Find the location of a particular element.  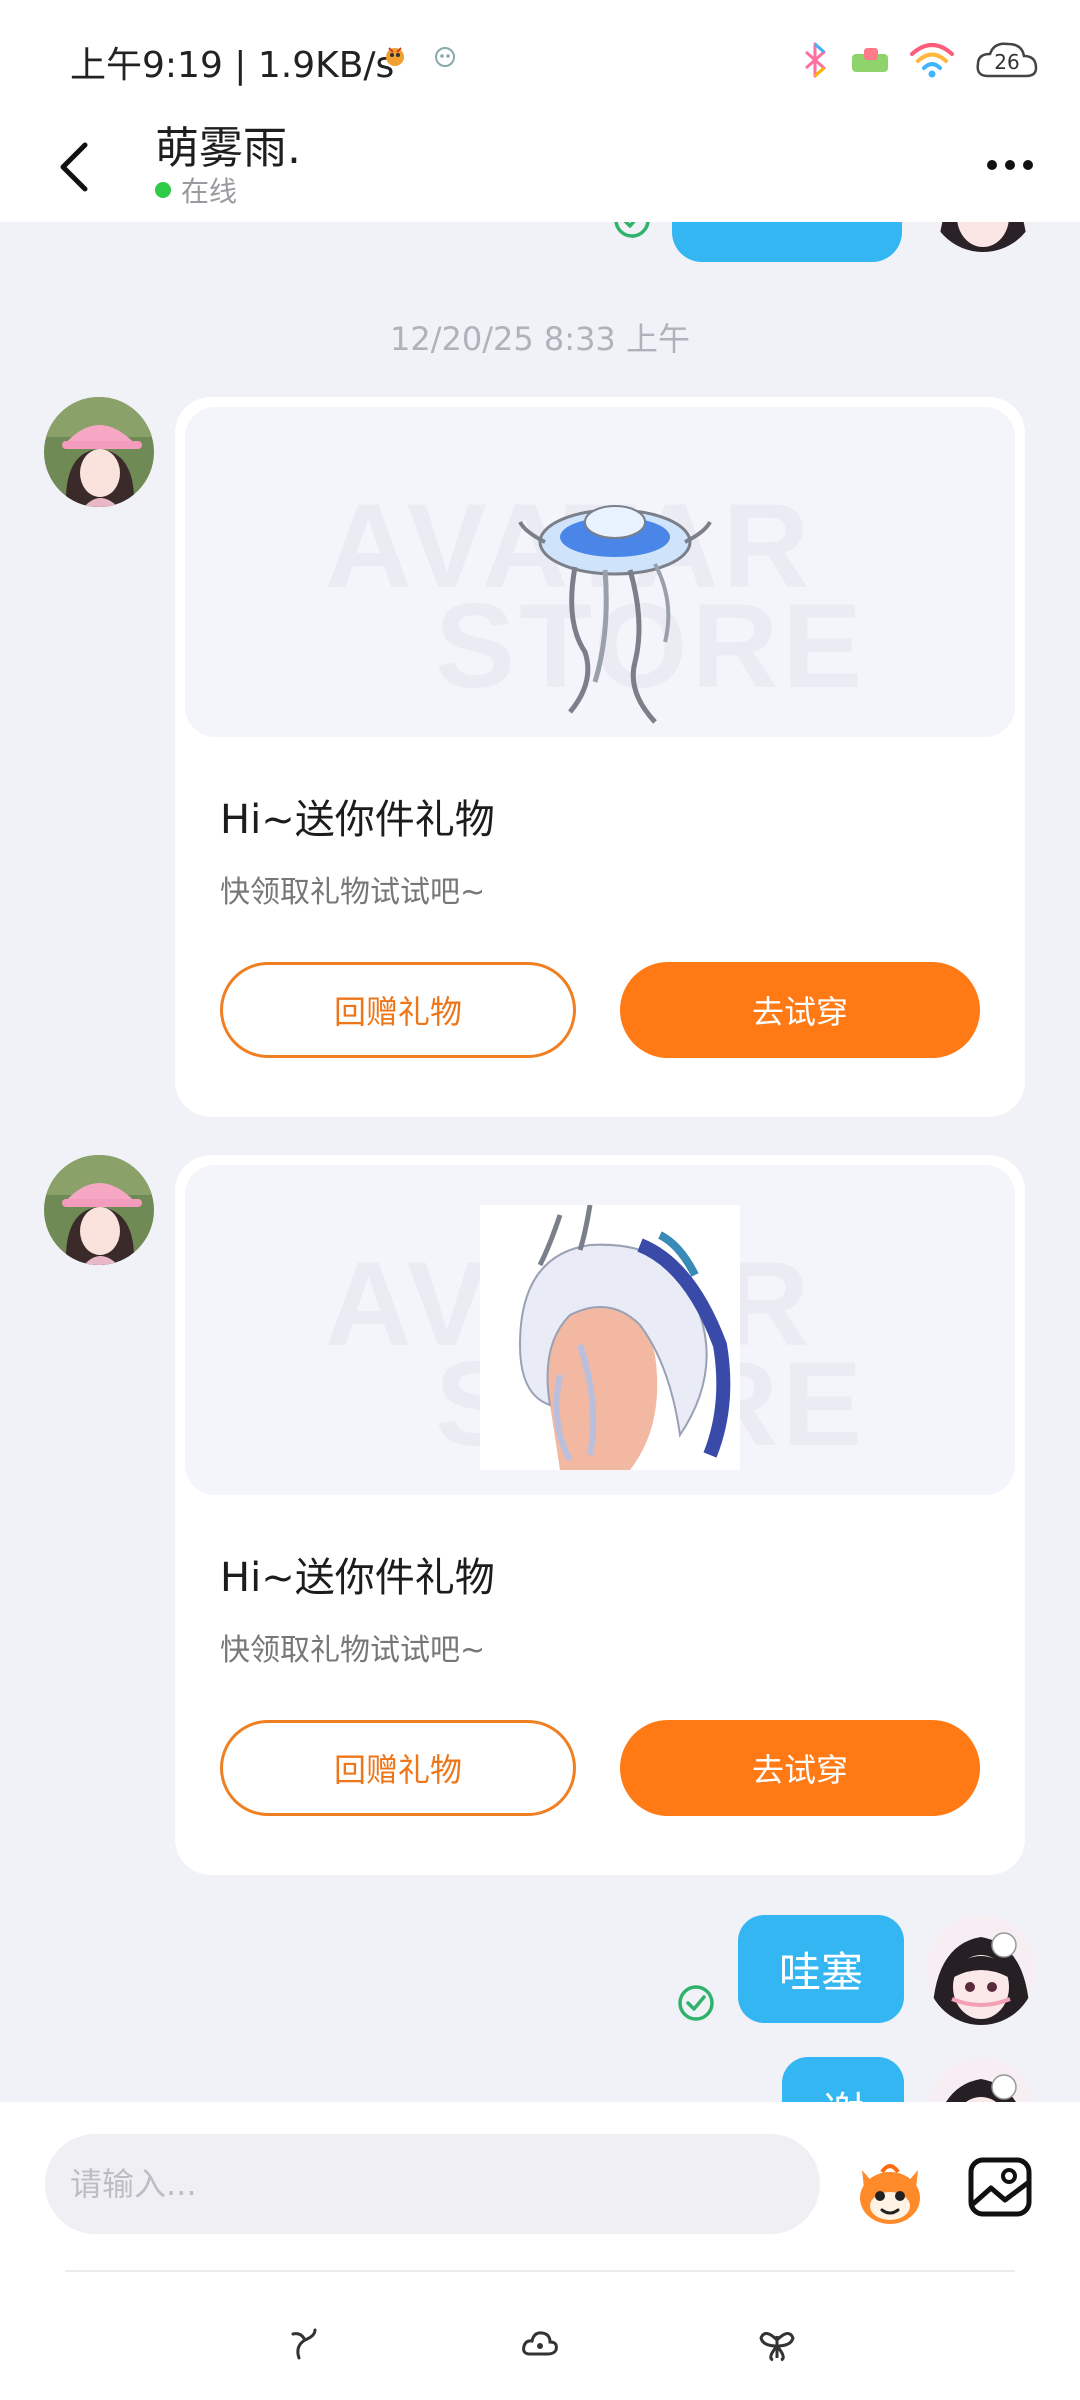

image-icon is located at coordinates (1000, 2187).